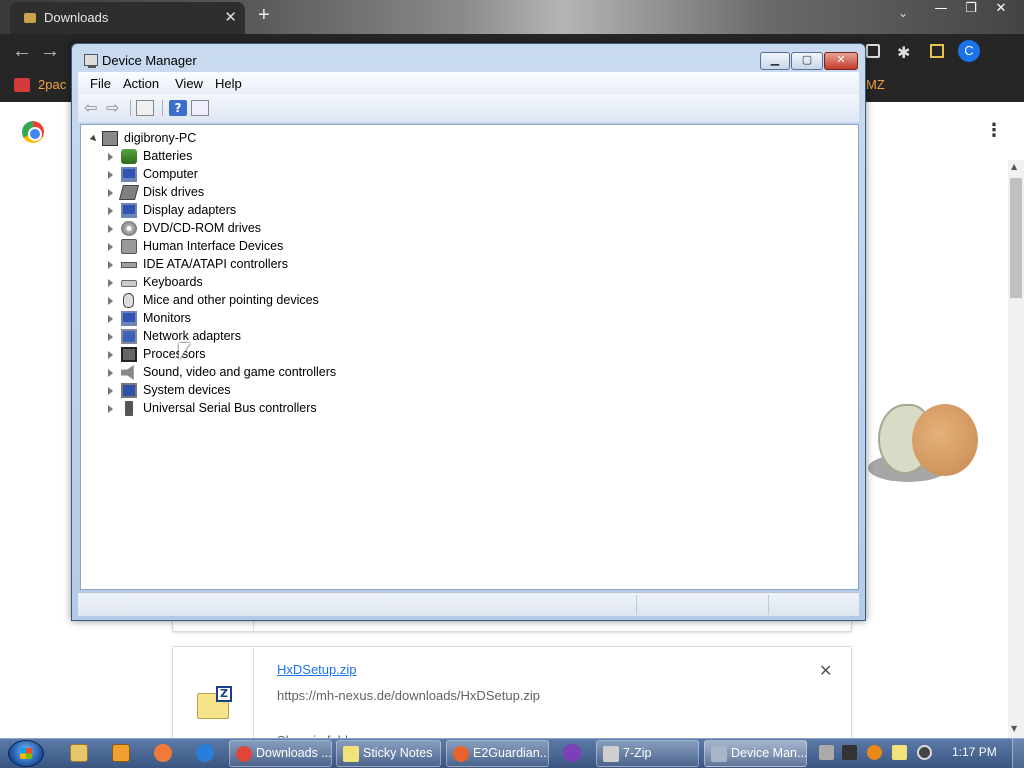  I want to click on zip-letter: Z, so click(224, 694).